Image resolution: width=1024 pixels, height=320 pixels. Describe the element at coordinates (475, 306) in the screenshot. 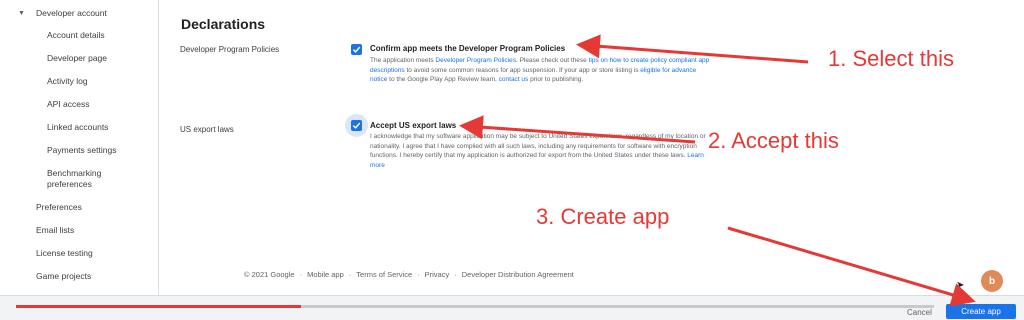

I see `video-progress-bar` at that location.